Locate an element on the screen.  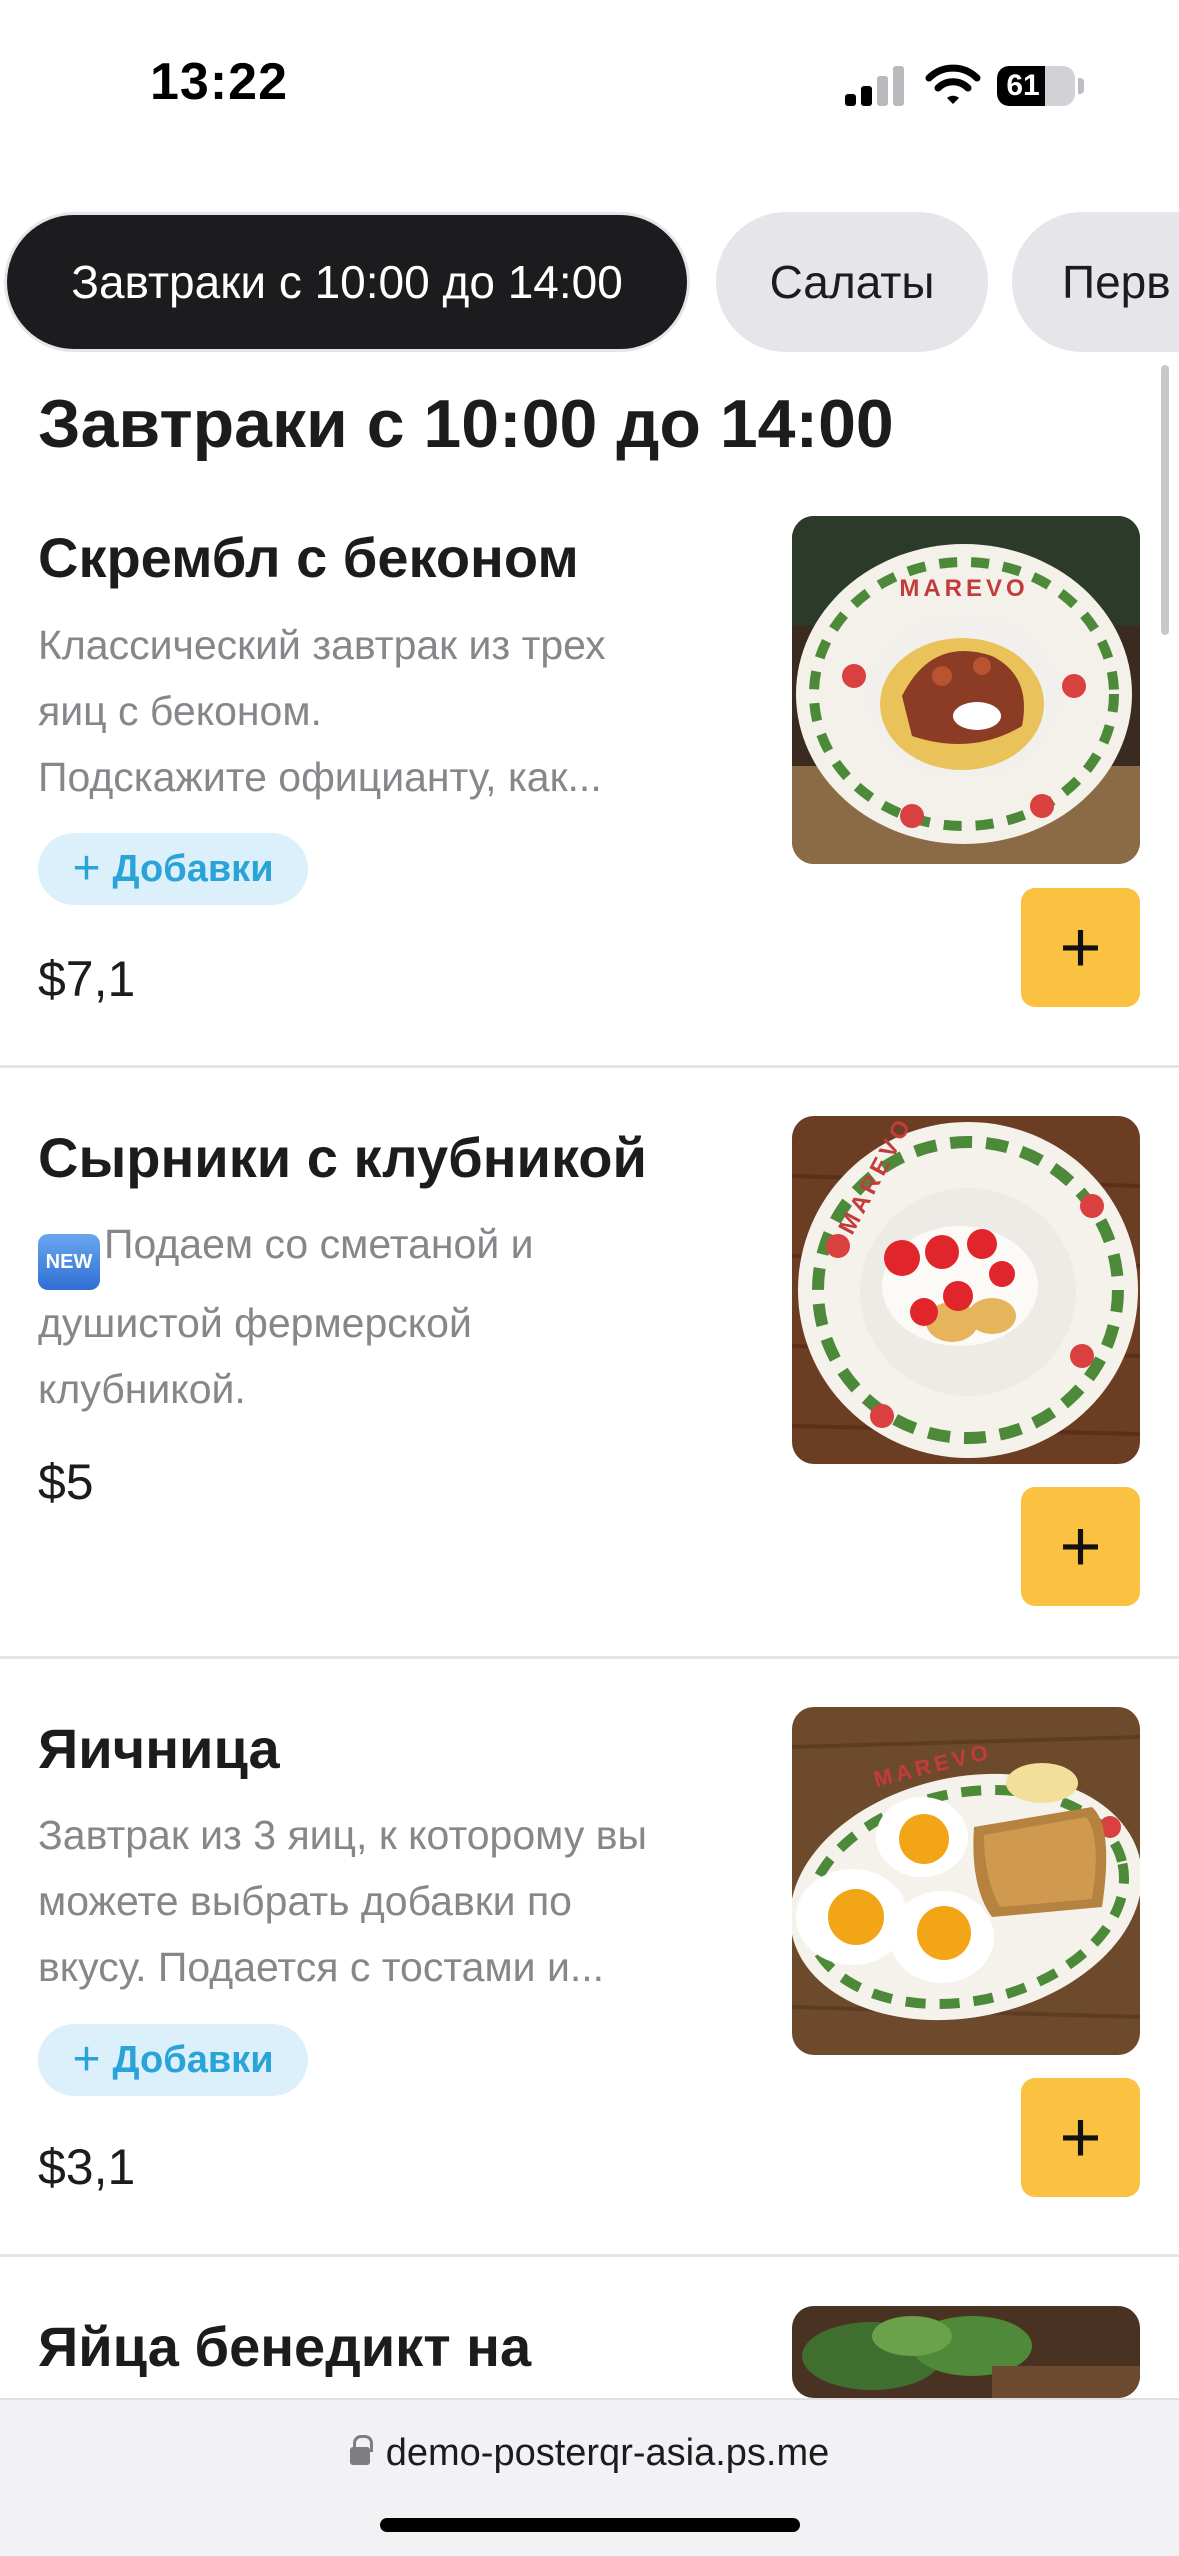
battery-icon: 61 is located at coordinates (1036, 86).